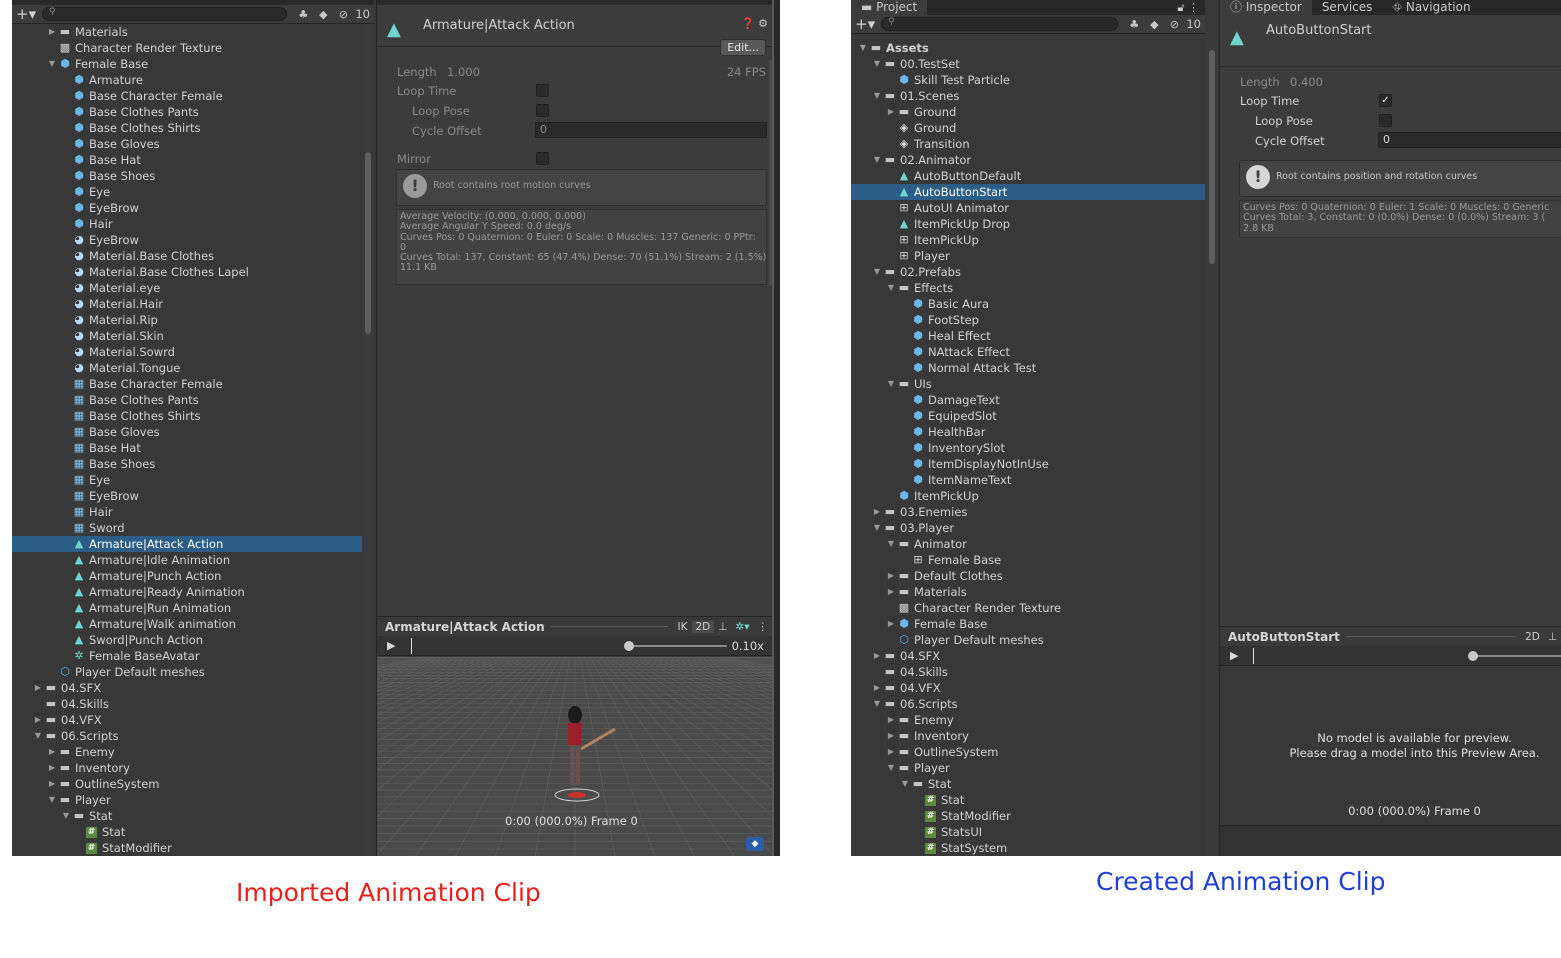  What do you see at coordinates (187, 128) in the screenshot?
I see `tree-row: ⬢ Base Clothes Shirts` at bounding box center [187, 128].